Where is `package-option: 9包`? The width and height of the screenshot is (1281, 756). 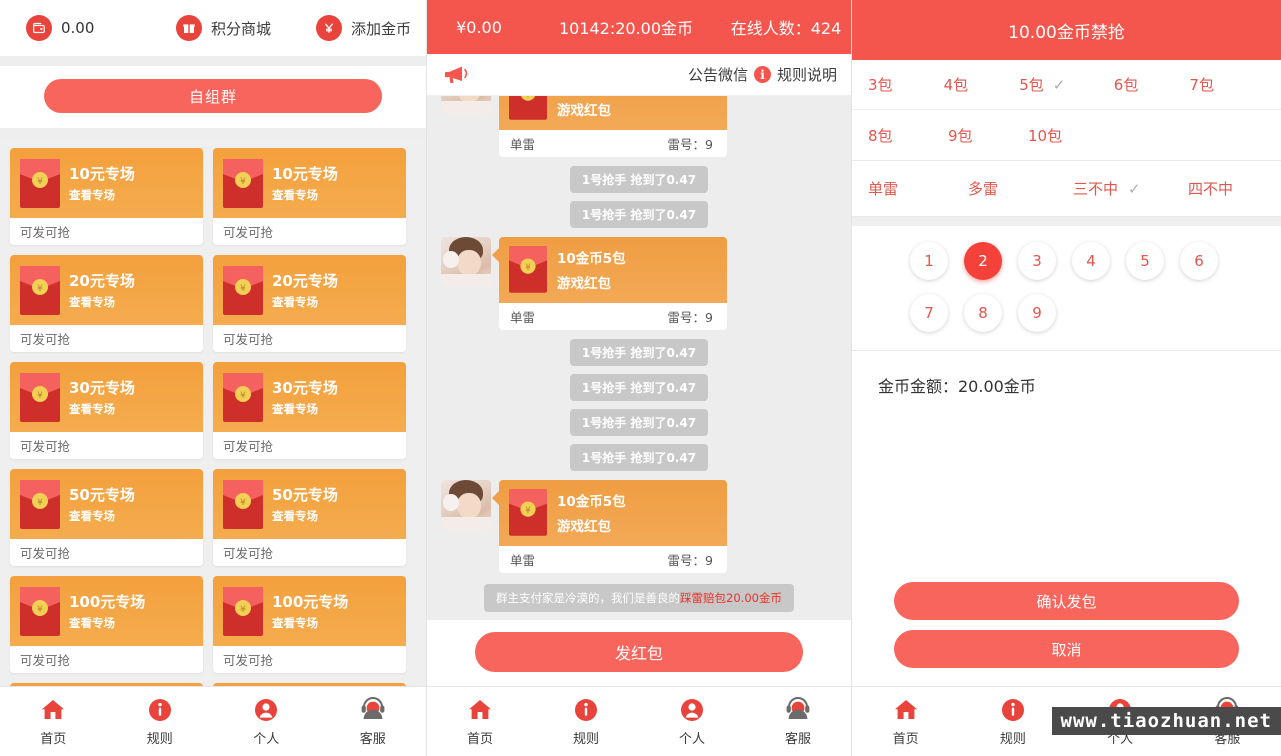 package-option: 9包 is located at coordinates (988, 135).